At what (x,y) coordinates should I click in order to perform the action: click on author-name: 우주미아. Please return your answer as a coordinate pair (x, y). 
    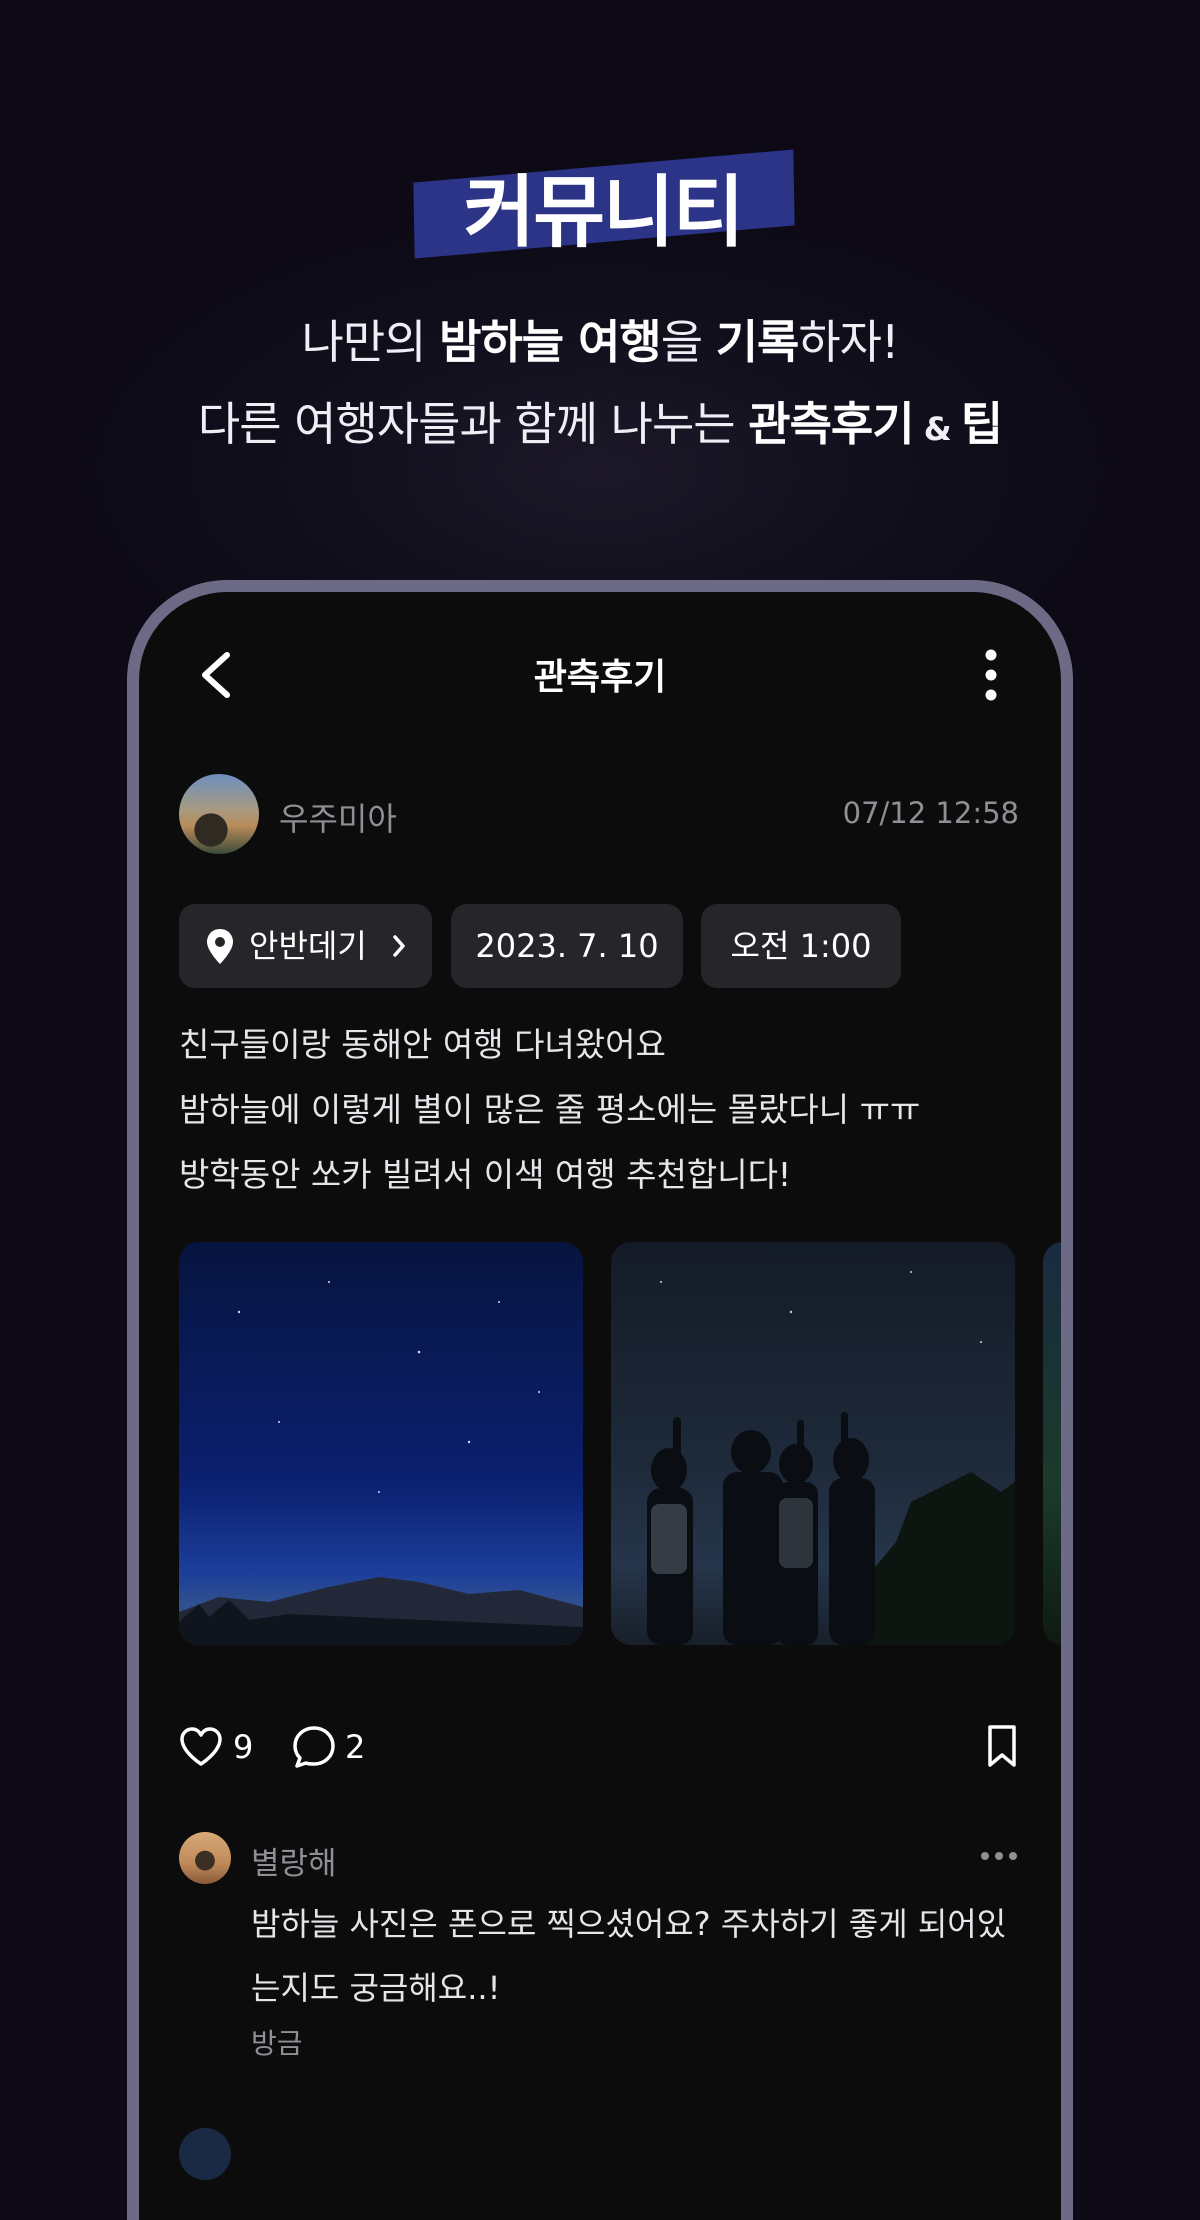
    Looking at the image, I should click on (338, 817).